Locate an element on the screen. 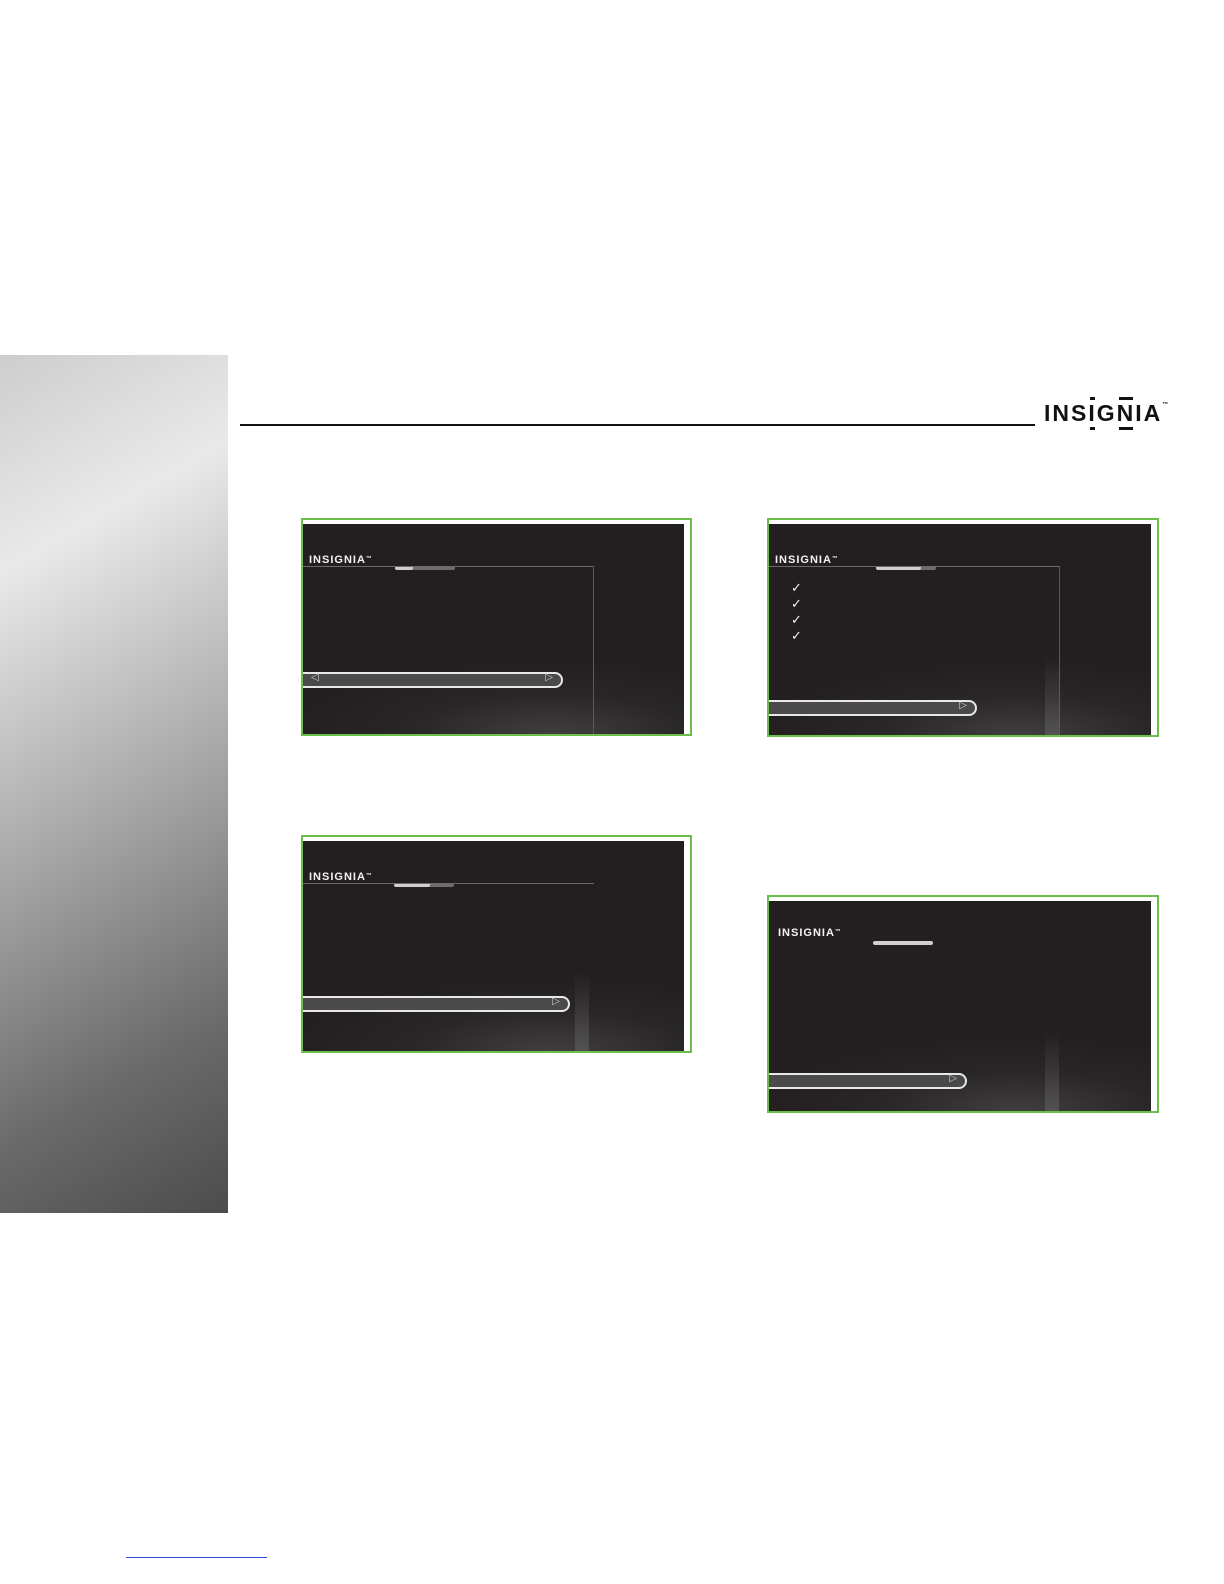 Image resolution: width=1224 pixels, height=1584 pixels. footer-link-underline is located at coordinates (196, 1557).